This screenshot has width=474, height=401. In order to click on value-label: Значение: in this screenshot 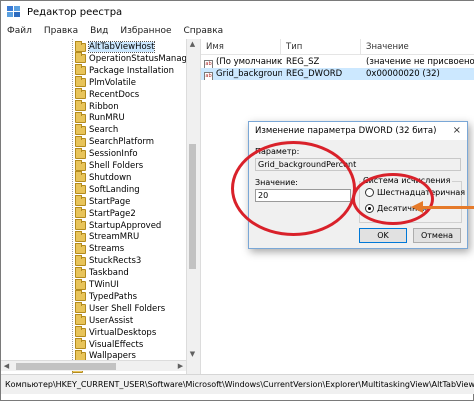, I will do `click(276, 182)`.